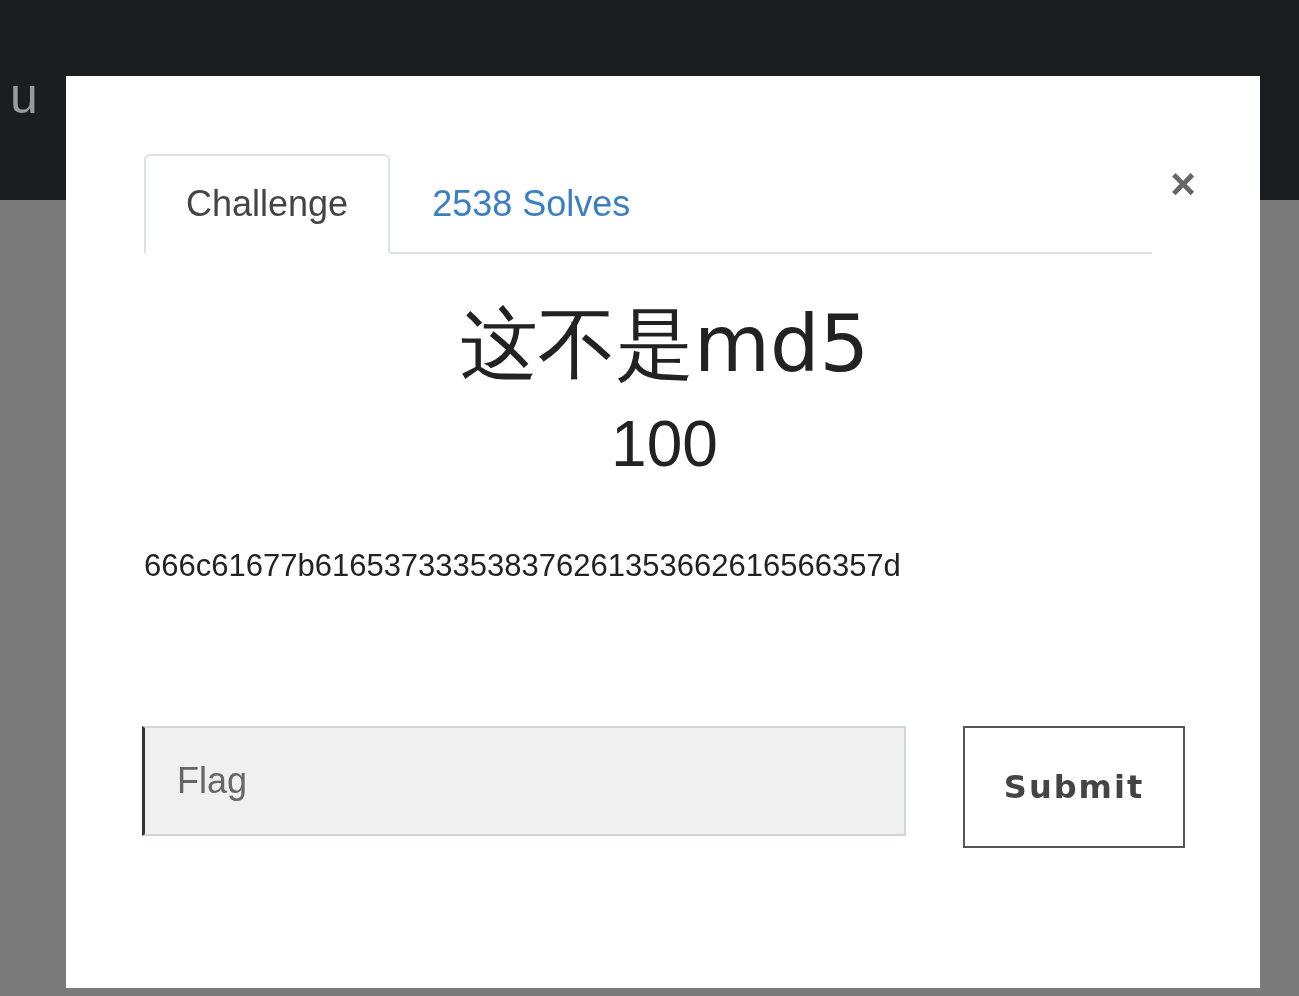 The image size is (1299, 996). I want to click on submit-button: Submit, so click(1074, 787).